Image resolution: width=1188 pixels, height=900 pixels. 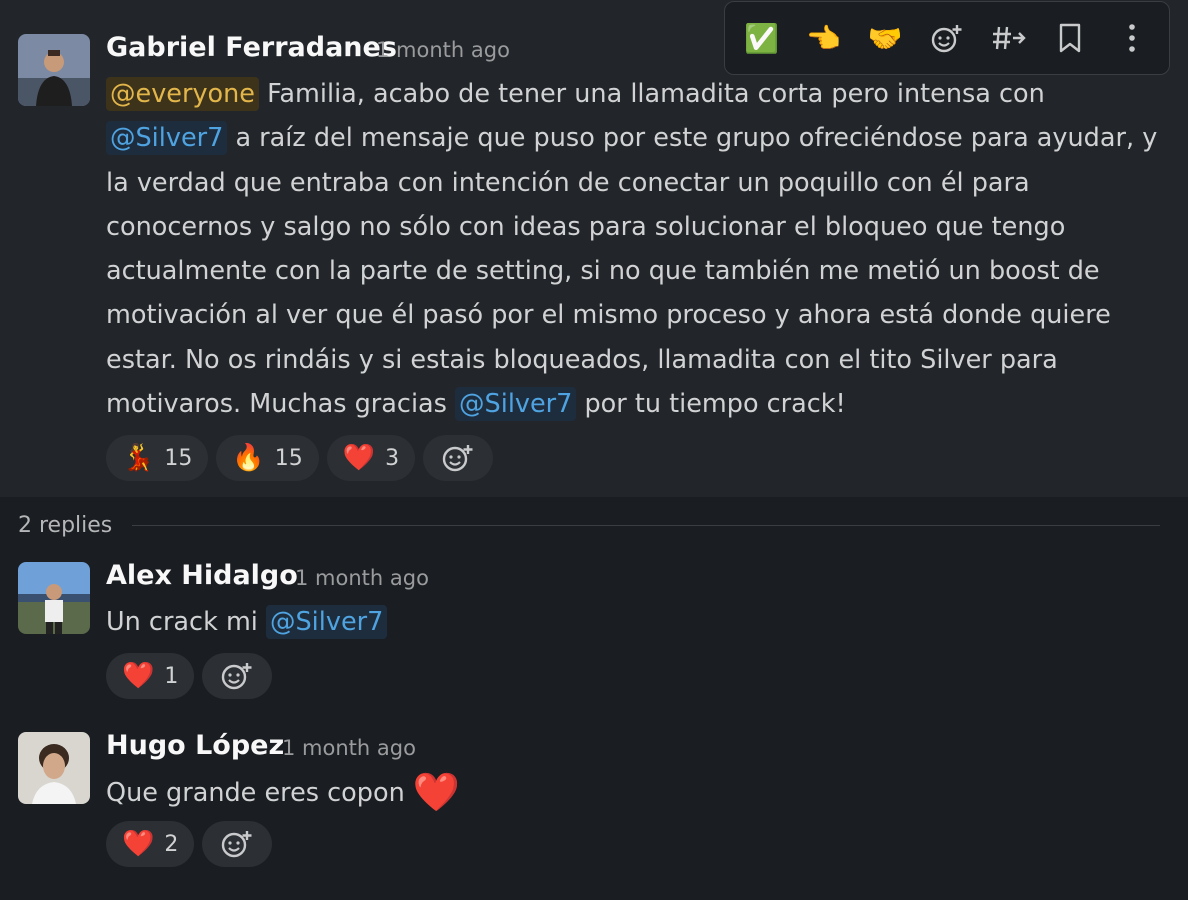 What do you see at coordinates (267, 458) in the screenshot?
I see `reaction-fire: 🔥 15` at bounding box center [267, 458].